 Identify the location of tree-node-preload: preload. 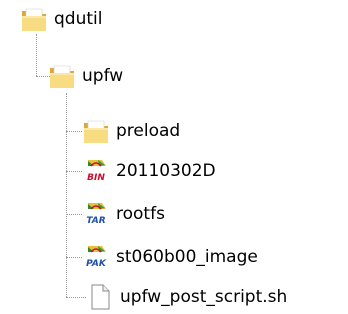
(131, 131).